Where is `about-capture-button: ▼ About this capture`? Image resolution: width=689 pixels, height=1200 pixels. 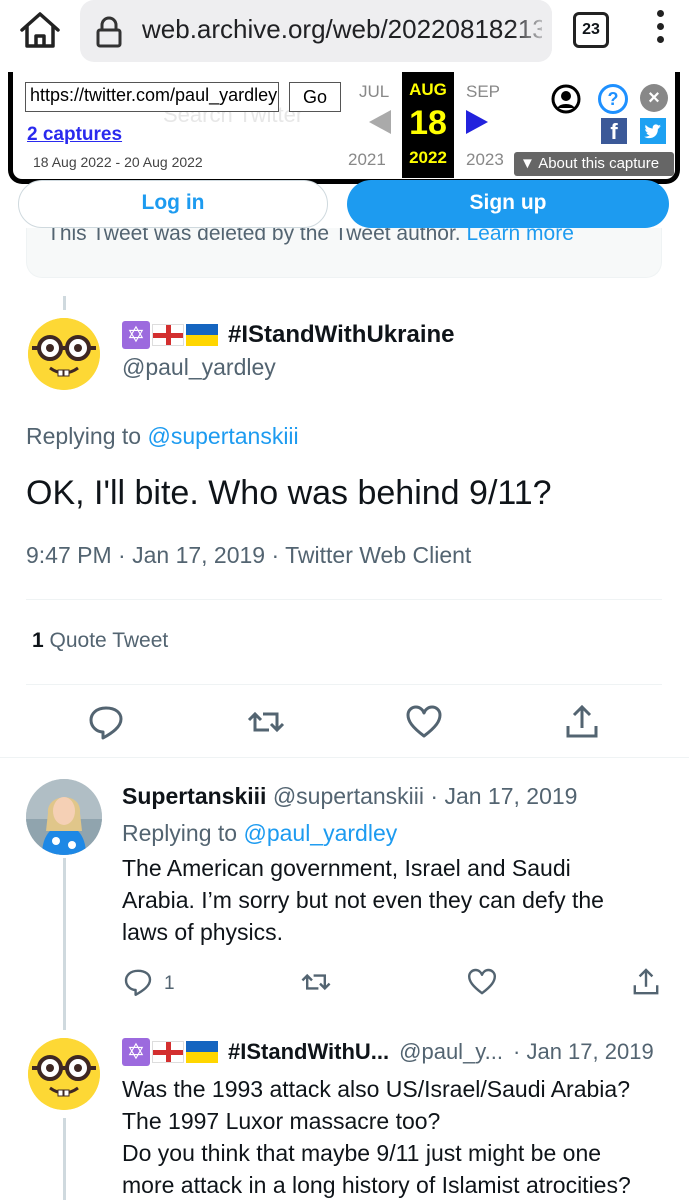
about-capture-button: ▼ About this capture is located at coordinates (594, 164).